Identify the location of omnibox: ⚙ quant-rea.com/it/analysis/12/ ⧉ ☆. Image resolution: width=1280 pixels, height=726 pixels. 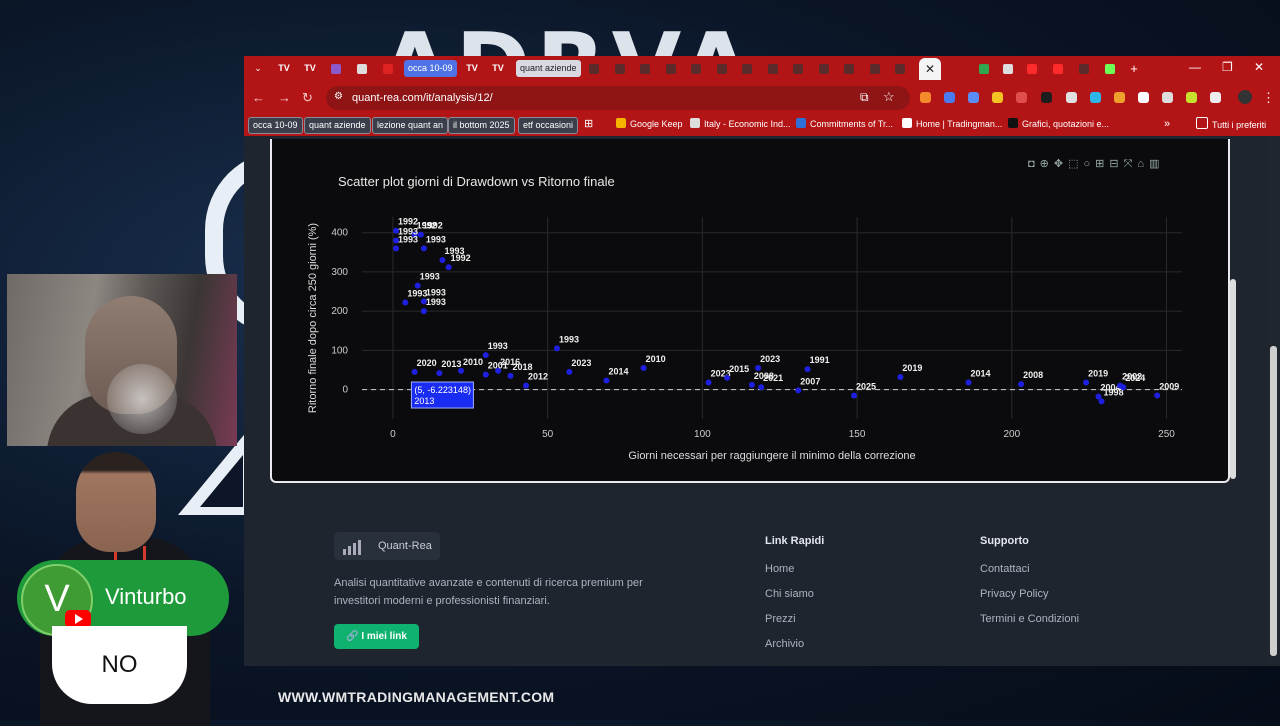
(618, 98).